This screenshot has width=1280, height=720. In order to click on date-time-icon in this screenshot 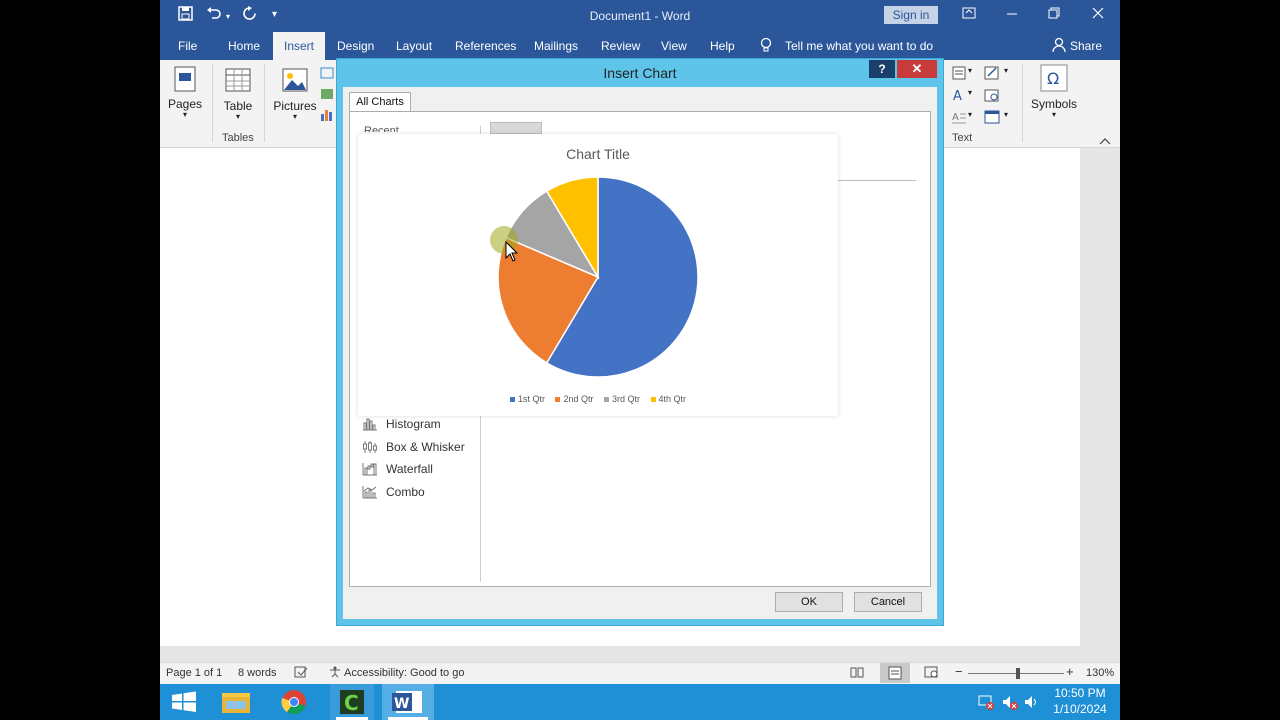, I will do `click(992, 97)`.